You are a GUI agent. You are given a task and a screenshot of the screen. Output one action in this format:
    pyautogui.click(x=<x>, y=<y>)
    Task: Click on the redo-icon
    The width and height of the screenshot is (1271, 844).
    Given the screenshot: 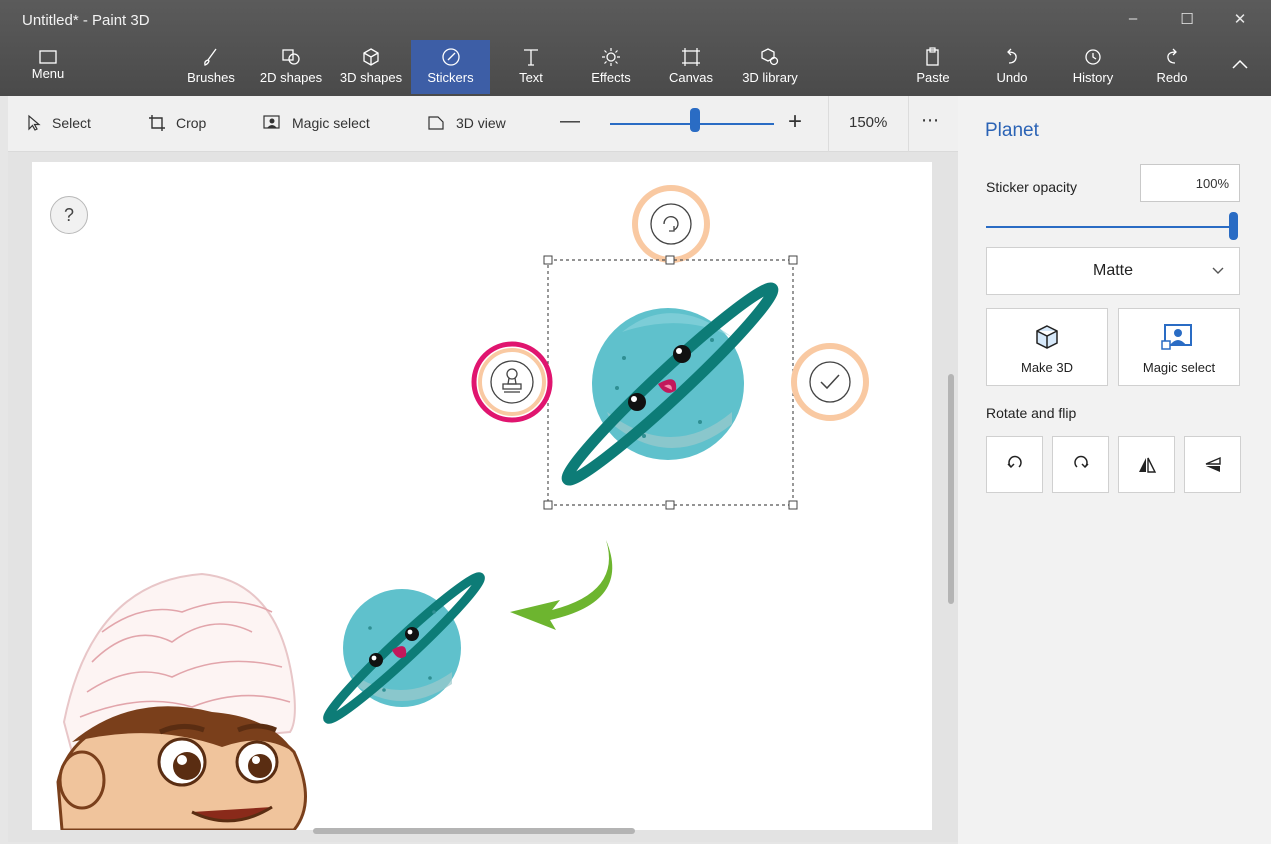 What is the action you would take?
    pyautogui.click(x=1172, y=56)
    